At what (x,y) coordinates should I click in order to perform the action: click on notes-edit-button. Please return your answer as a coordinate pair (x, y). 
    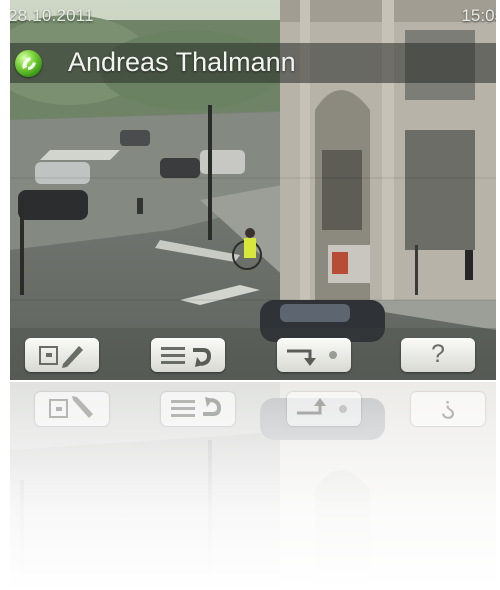
    Looking at the image, I should click on (62, 355).